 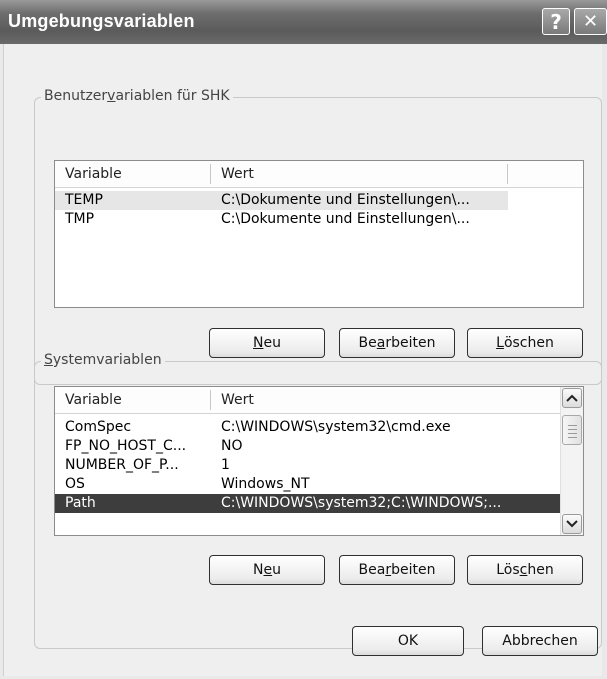 What do you see at coordinates (507, 174) in the screenshot?
I see `column-divider` at bounding box center [507, 174].